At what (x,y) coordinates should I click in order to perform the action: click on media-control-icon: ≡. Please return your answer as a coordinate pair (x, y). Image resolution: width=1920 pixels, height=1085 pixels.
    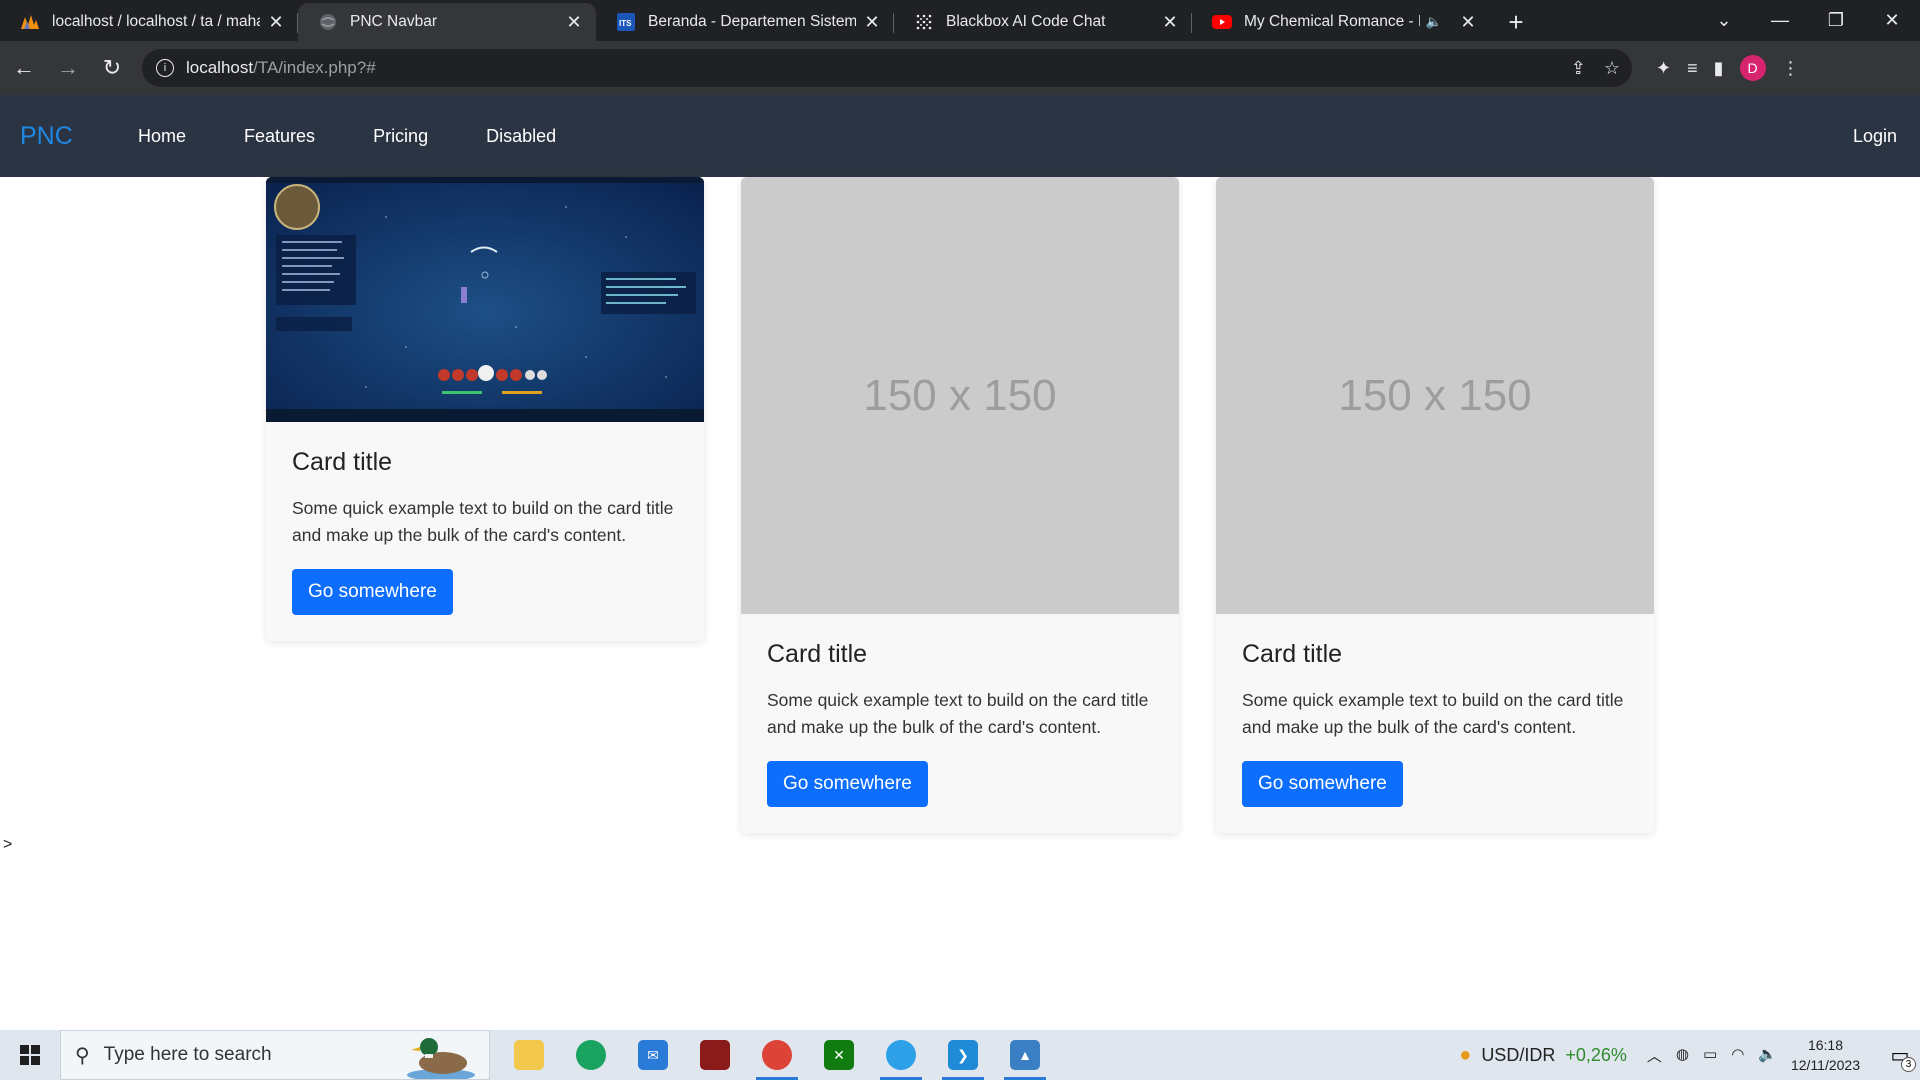
    Looking at the image, I should click on (1692, 68).